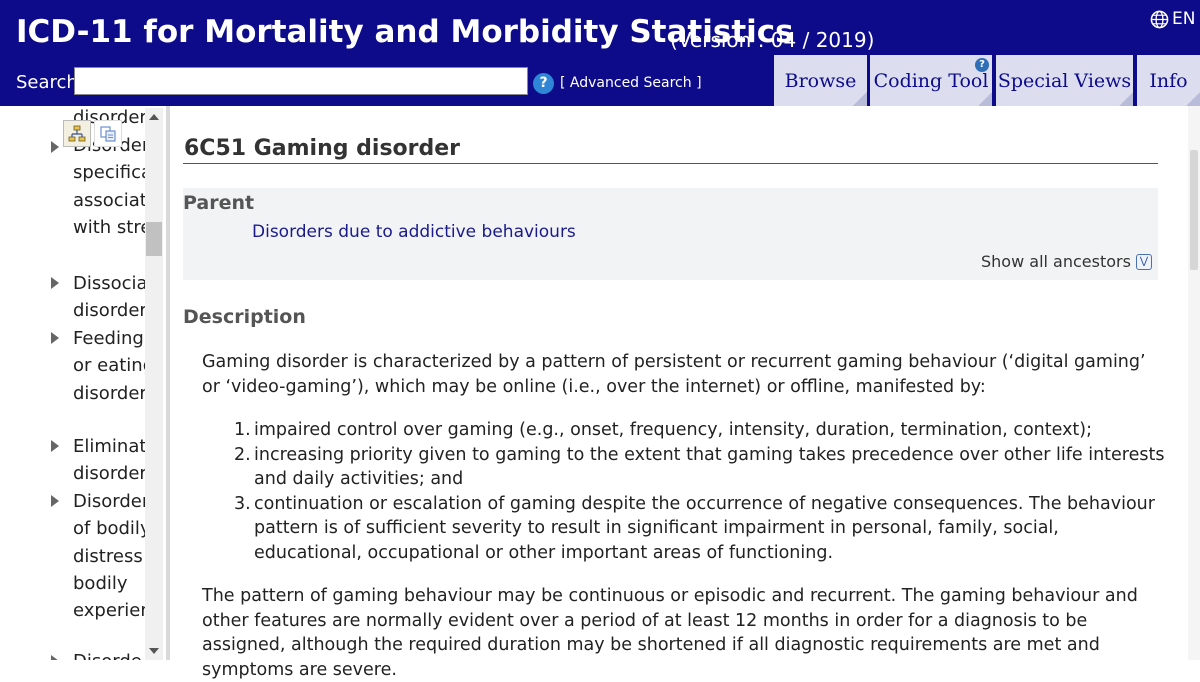 This screenshot has height=682, width=1200. I want to click on tree-item-label: Disorde, so click(109, 654).